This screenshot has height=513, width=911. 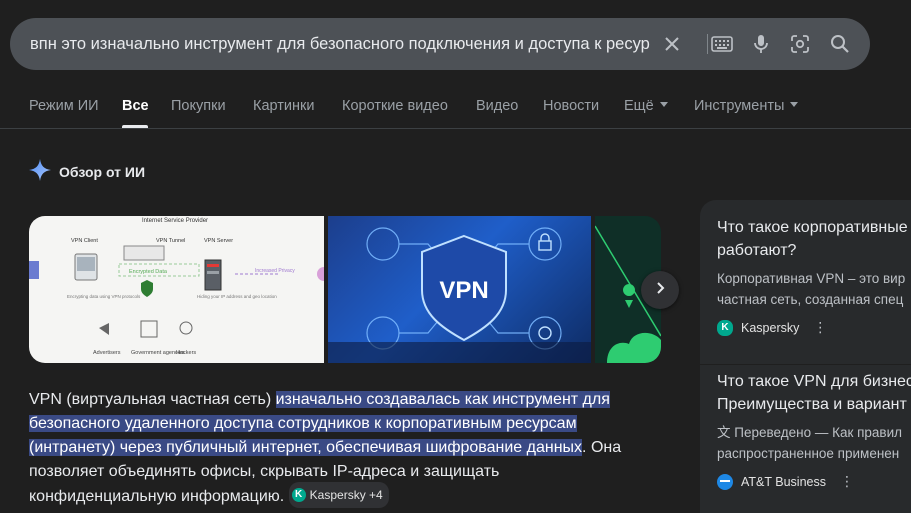 What do you see at coordinates (148, 272) in the screenshot?
I see `diagram-encrypted-label: Encrypted Data` at bounding box center [148, 272].